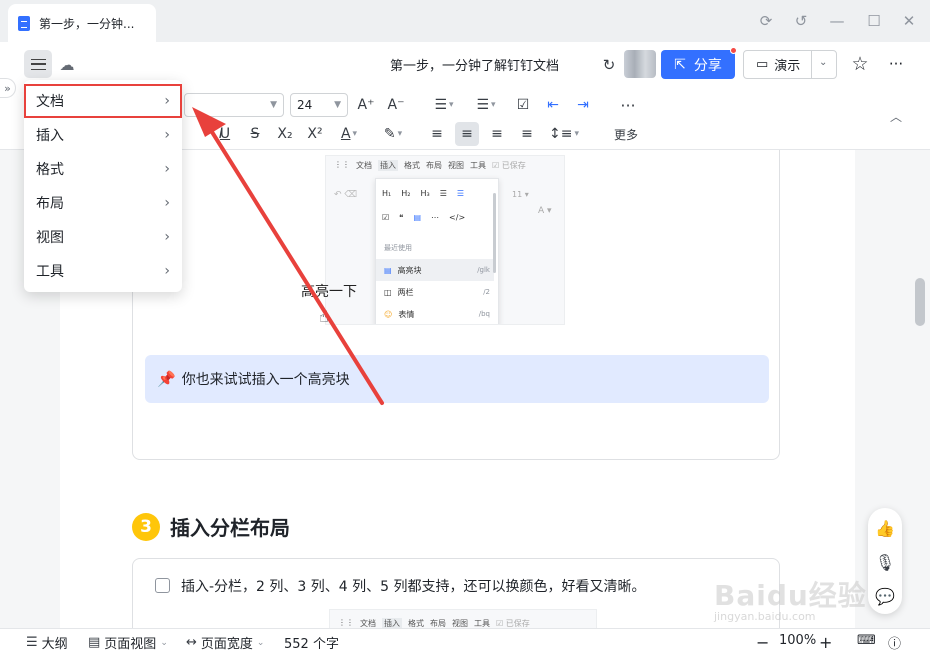 The image size is (930, 655). I want to click on align-left-icon: ≡, so click(437, 134).